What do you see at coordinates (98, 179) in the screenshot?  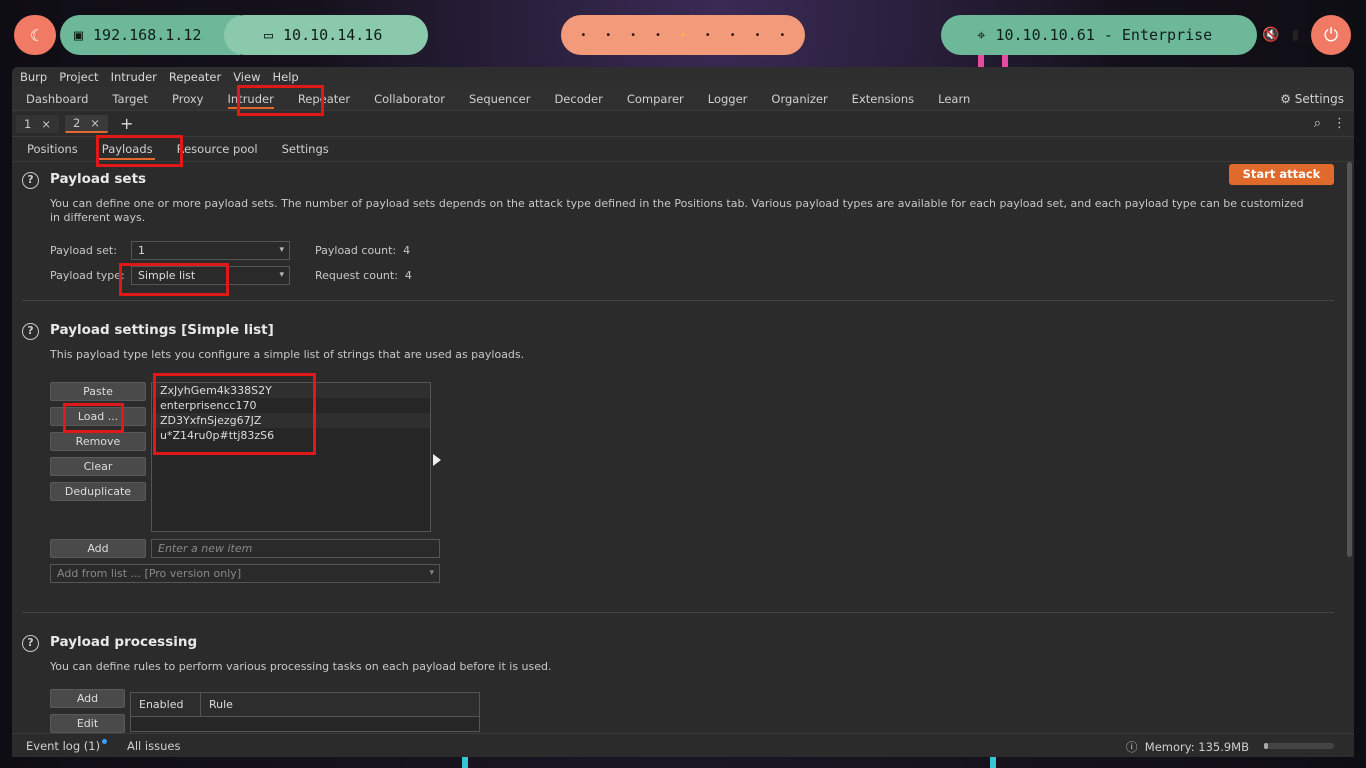 I see `payload-sets-title: Payload sets` at bounding box center [98, 179].